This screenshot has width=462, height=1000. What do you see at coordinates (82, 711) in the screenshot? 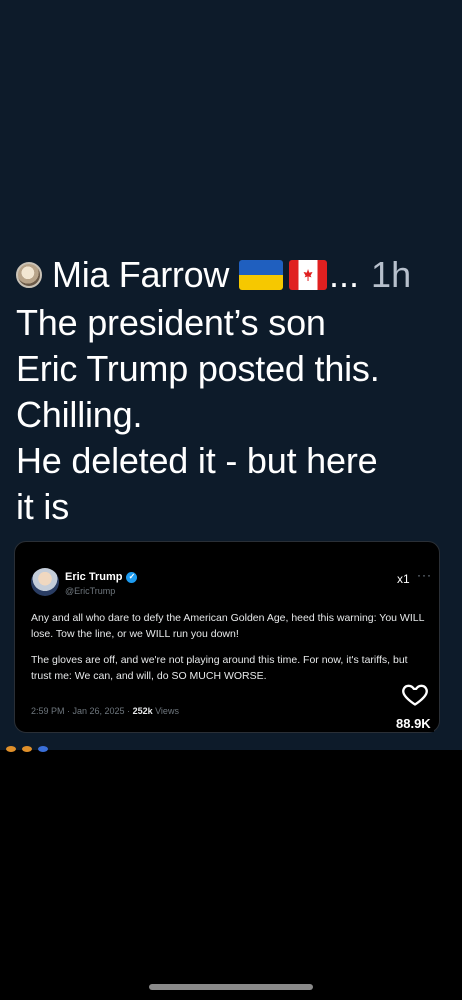
I see `embed-timestamp: 2:59 PM · Jan 26, 2025 ·` at bounding box center [82, 711].